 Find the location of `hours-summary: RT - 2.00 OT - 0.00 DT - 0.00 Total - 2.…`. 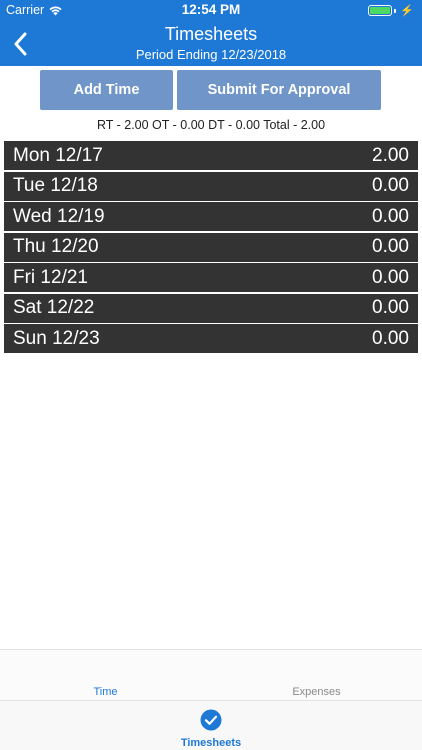

hours-summary: RT - 2.00 OT - 0.00 DT - 0.00 Total - 2.… is located at coordinates (211, 125).